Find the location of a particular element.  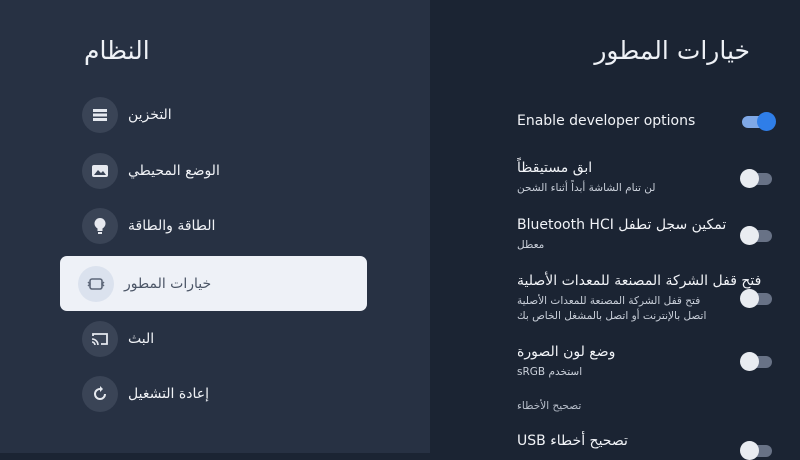

picture-color-mode-toggle is located at coordinates (756, 361).